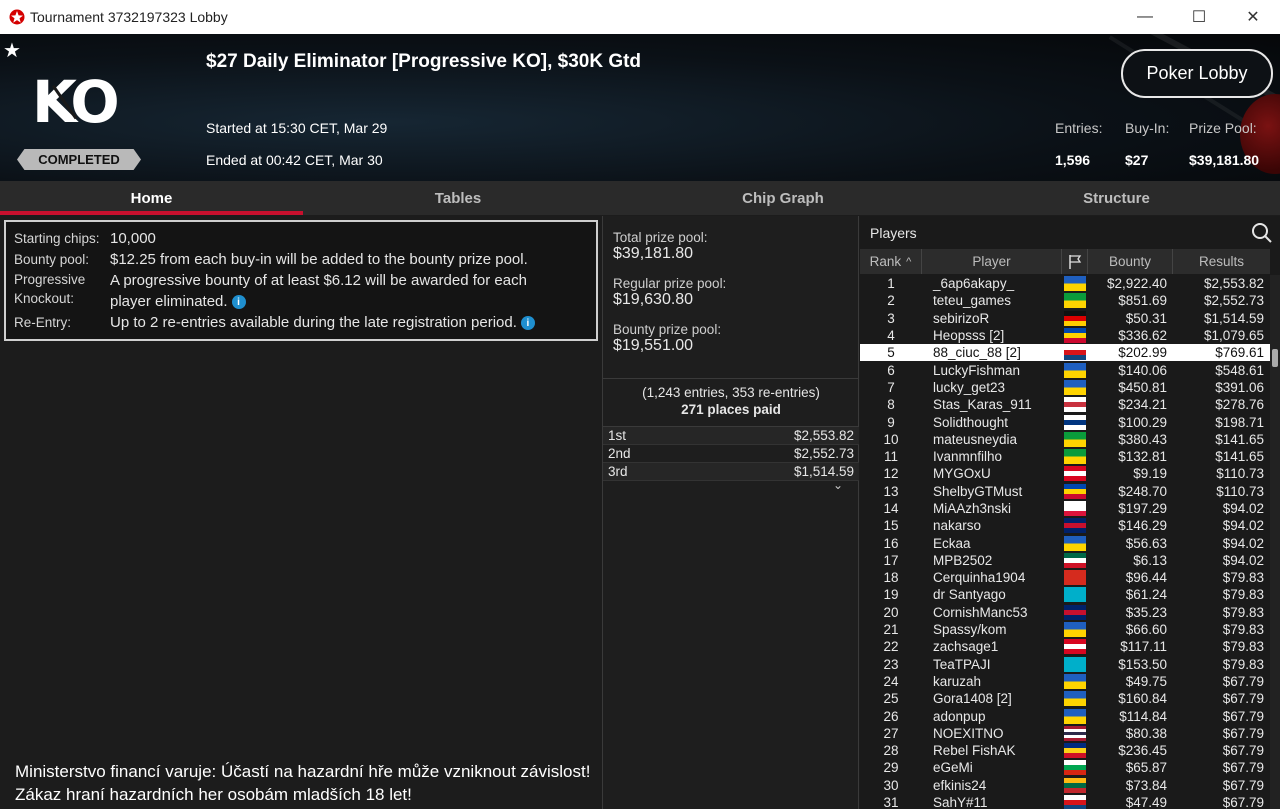 The image size is (1280, 809). What do you see at coordinates (62, 291) in the screenshot?
I see `progressive-knockout-label: Progressive Knockout:` at bounding box center [62, 291].